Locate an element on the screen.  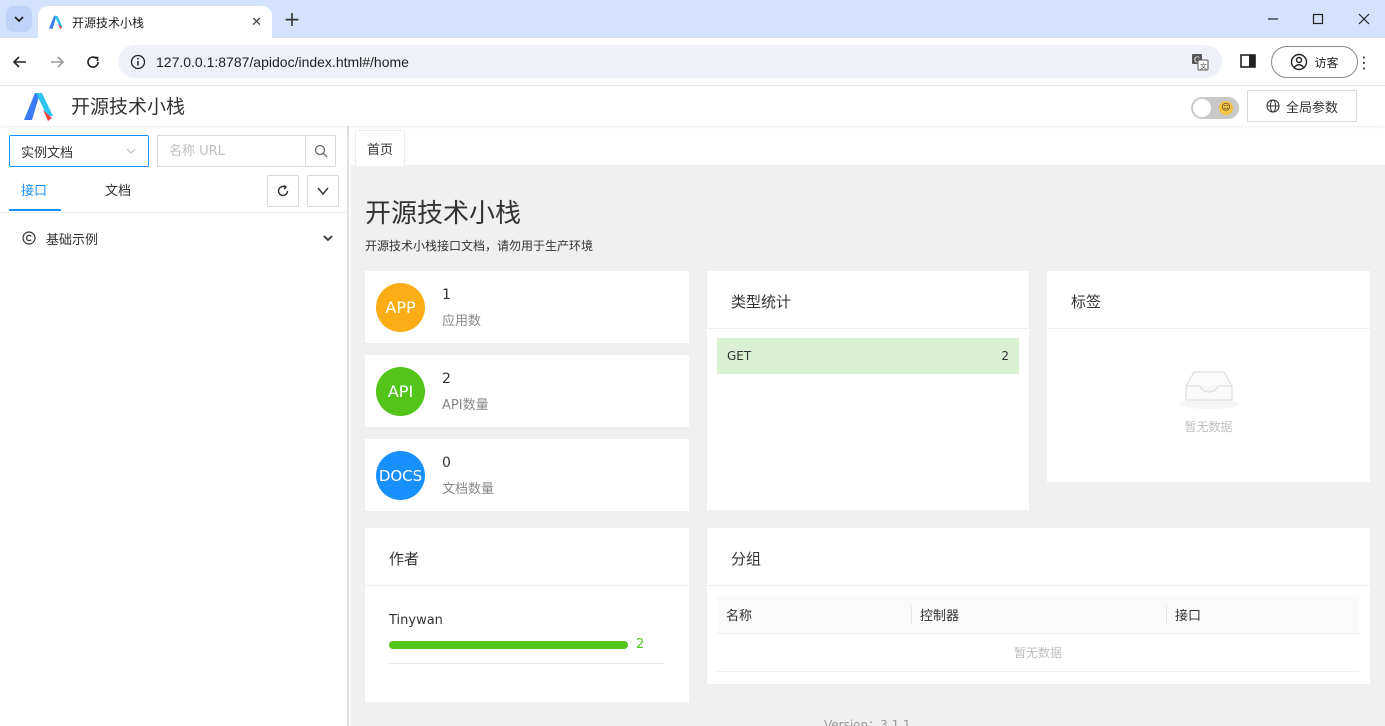
copyright-icon is located at coordinates (29, 238).